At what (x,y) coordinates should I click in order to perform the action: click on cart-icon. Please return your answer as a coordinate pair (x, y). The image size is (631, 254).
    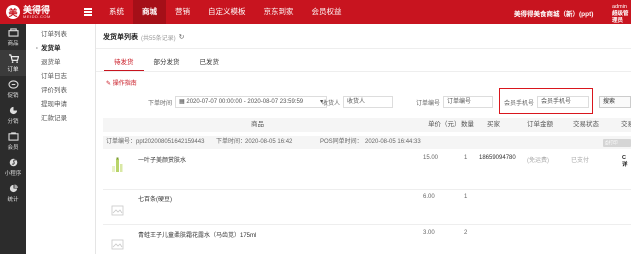
    Looking at the image, I should click on (13, 58).